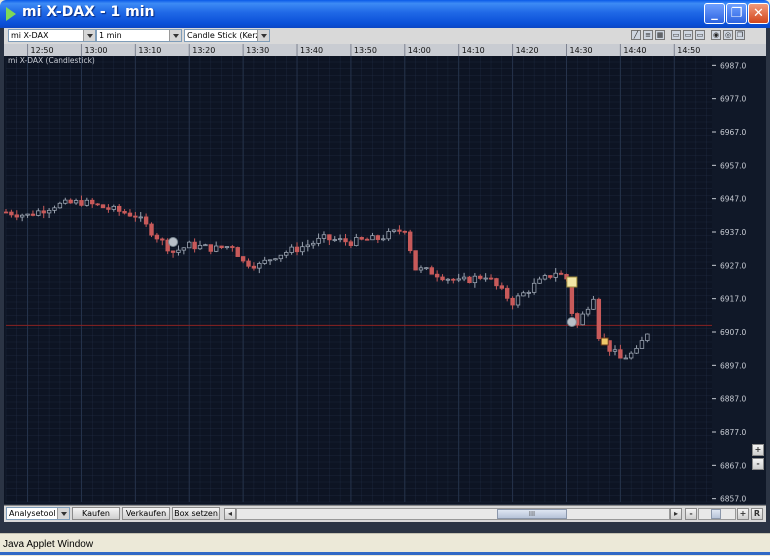 The image size is (770, 556). I want to click on price-axis-label: 6887.0, so click(733, 399).